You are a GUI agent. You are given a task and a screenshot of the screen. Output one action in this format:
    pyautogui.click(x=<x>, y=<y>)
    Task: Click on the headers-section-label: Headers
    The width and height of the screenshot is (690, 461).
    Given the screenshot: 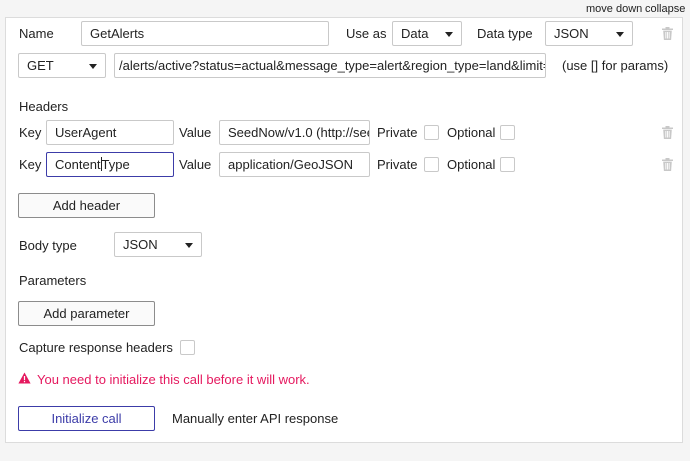 What is the action you would take?
    pyautogui.click(x=44, y=106)
    